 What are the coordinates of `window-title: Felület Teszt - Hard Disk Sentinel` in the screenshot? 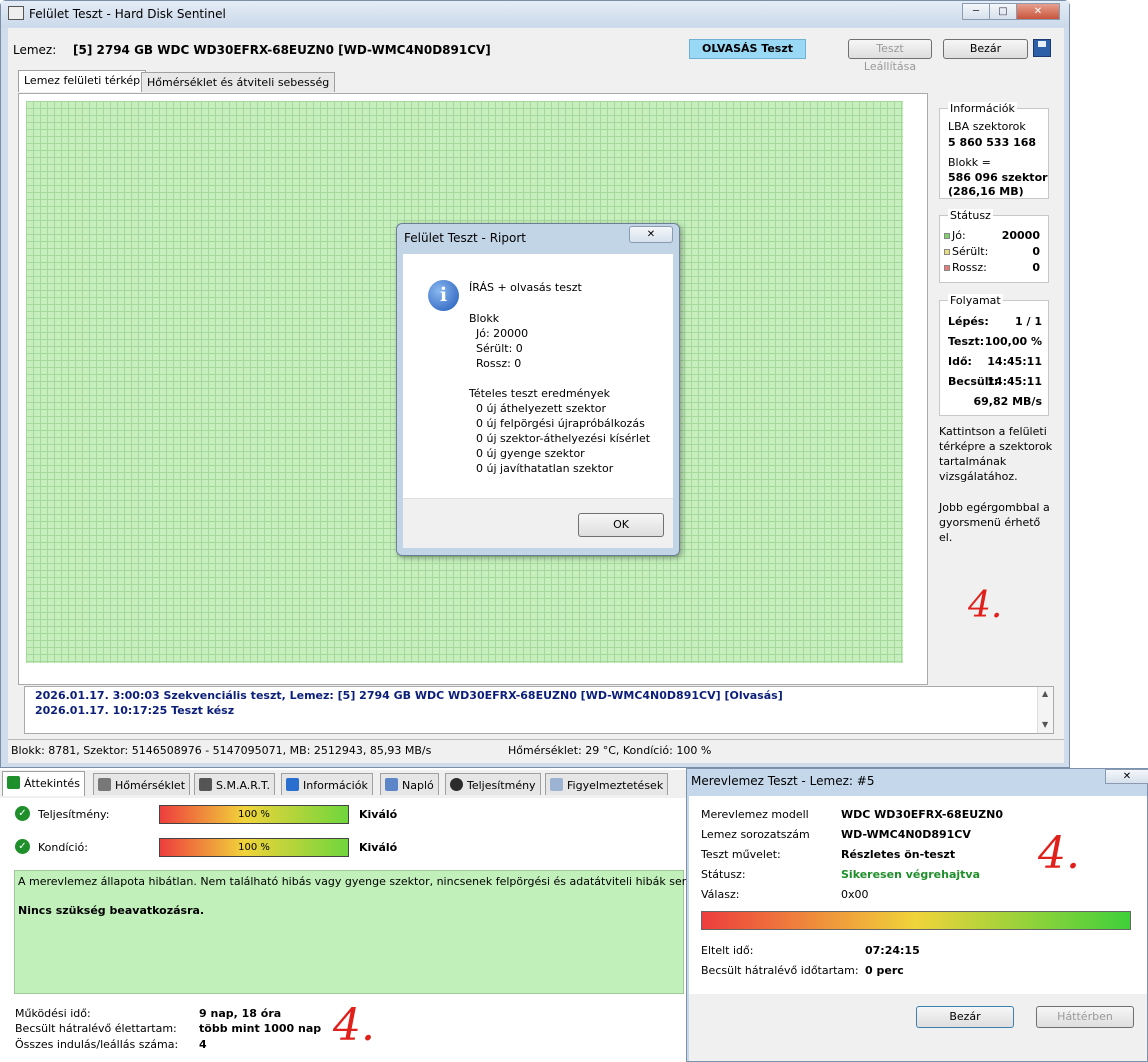 It's located at (127, 14).